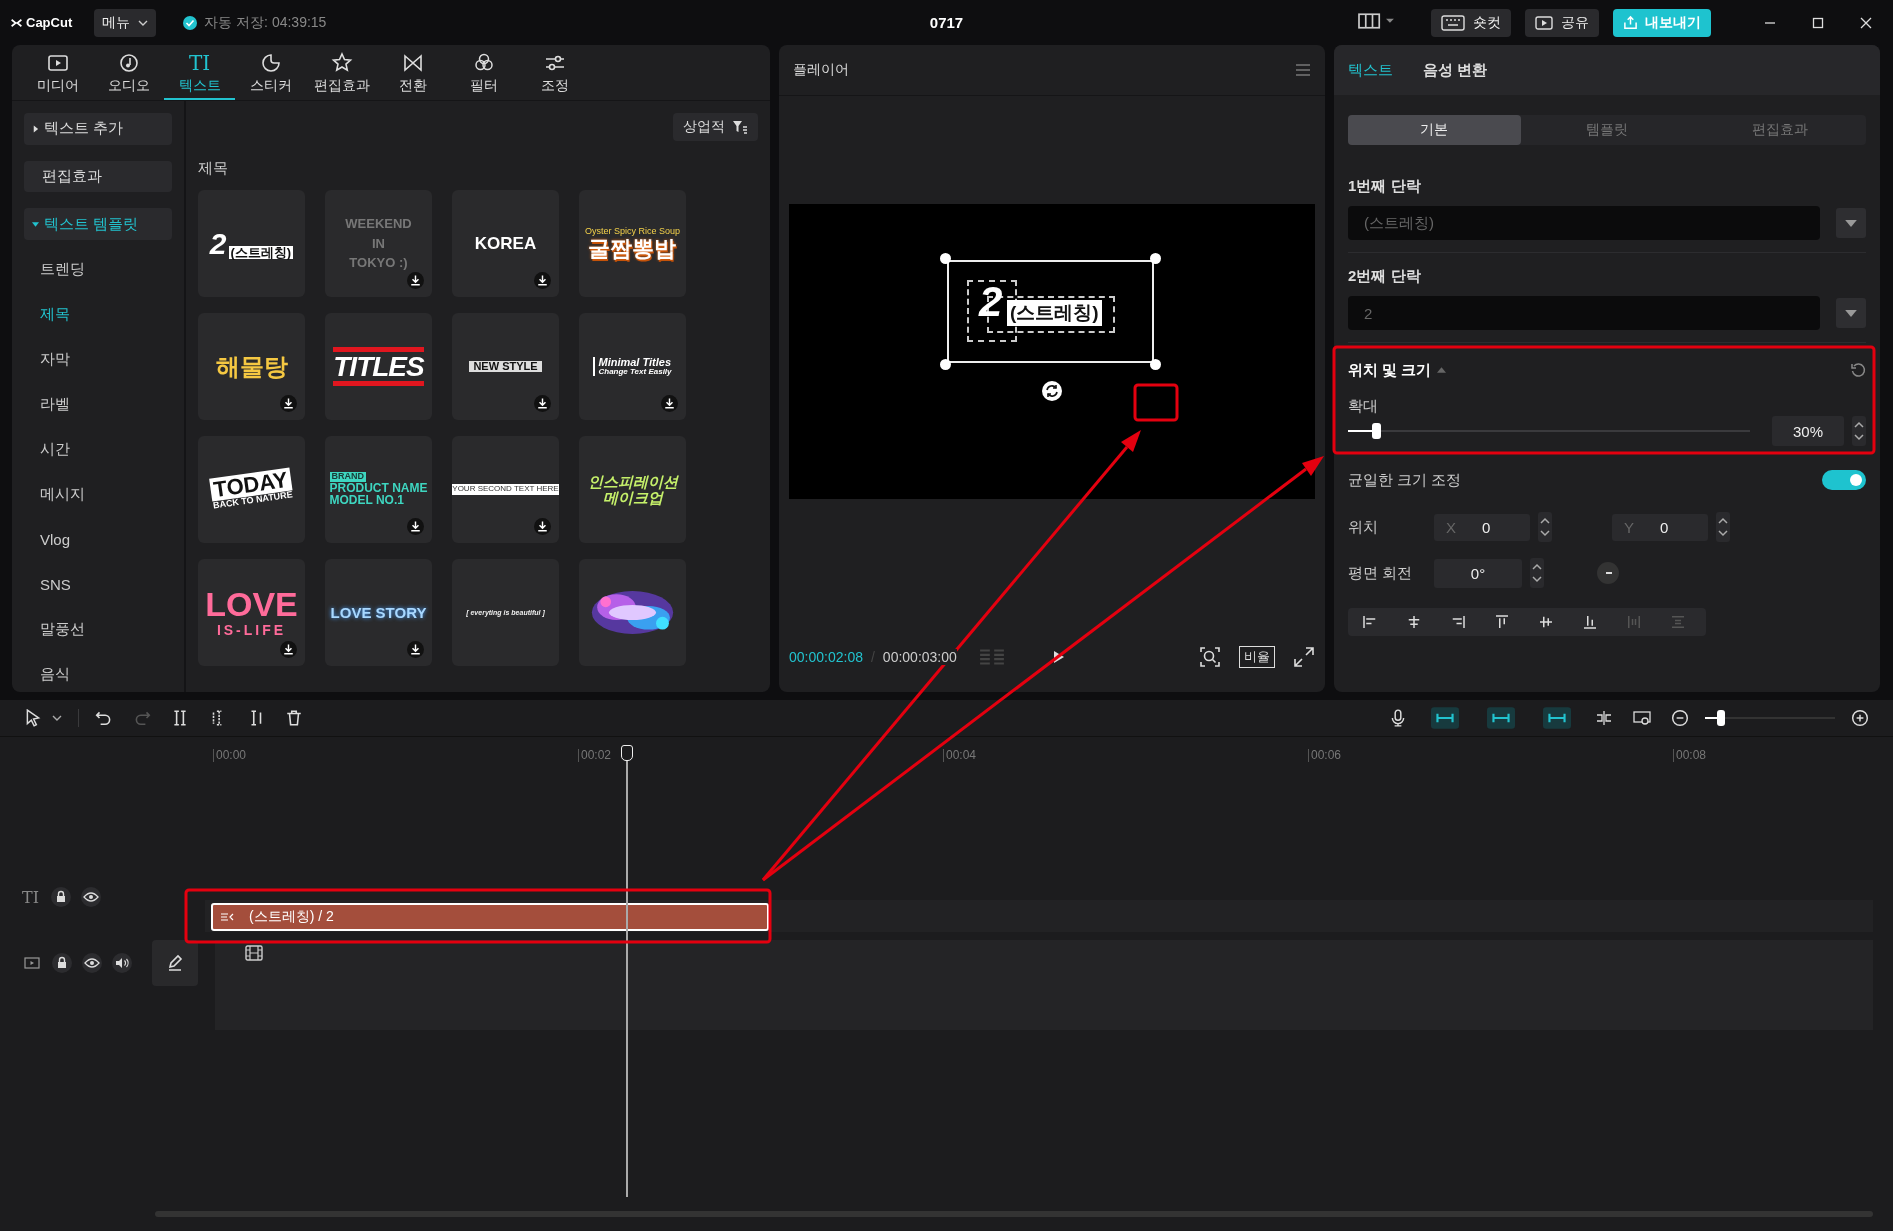  What do you see at coordinates (125, 22) in the screenshot?
I see `menu-button: 메뉴` at bounding box center [125, 22].